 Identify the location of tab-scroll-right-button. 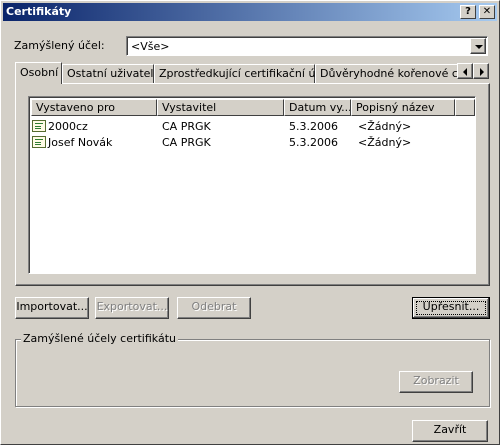
(481, 71).